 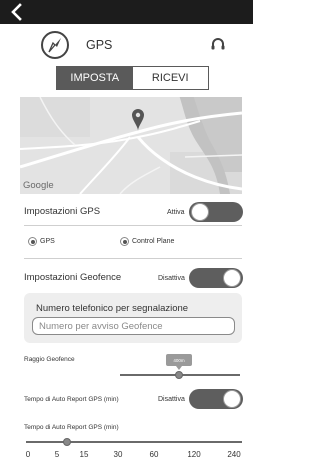 What do you see at coordinates (67, 442) in the screenshot?
I see `auto-report-slider-thumb` at bounding box center [67, 442].